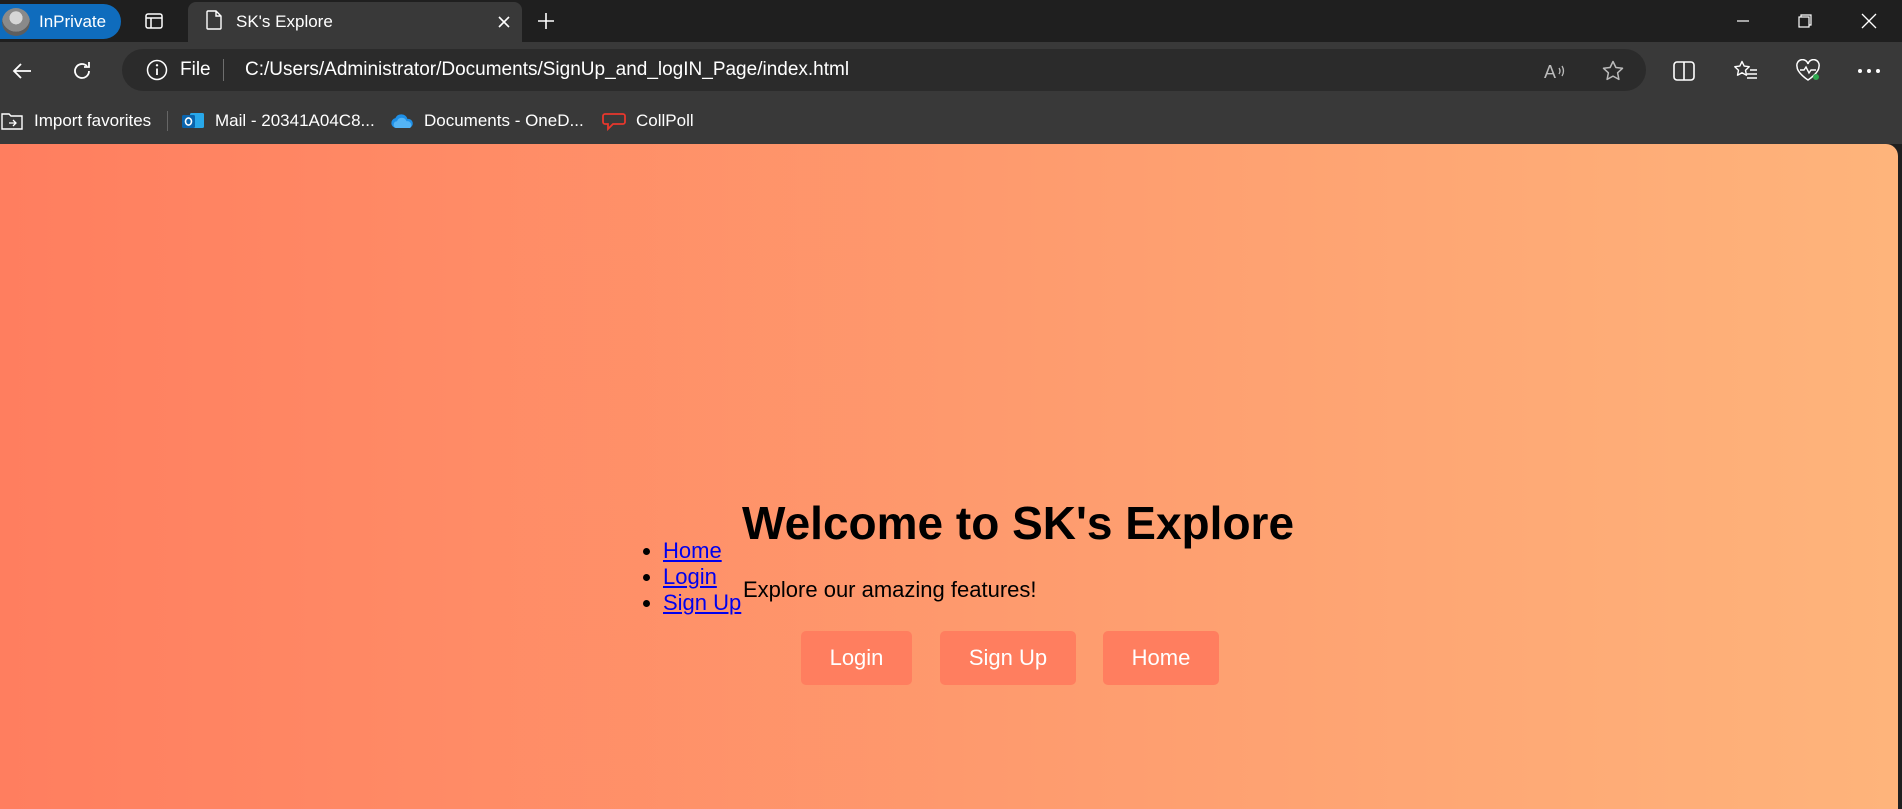 The image size is (1902, 809). I want to click on url-scheme-label: File, so click(195, 69).